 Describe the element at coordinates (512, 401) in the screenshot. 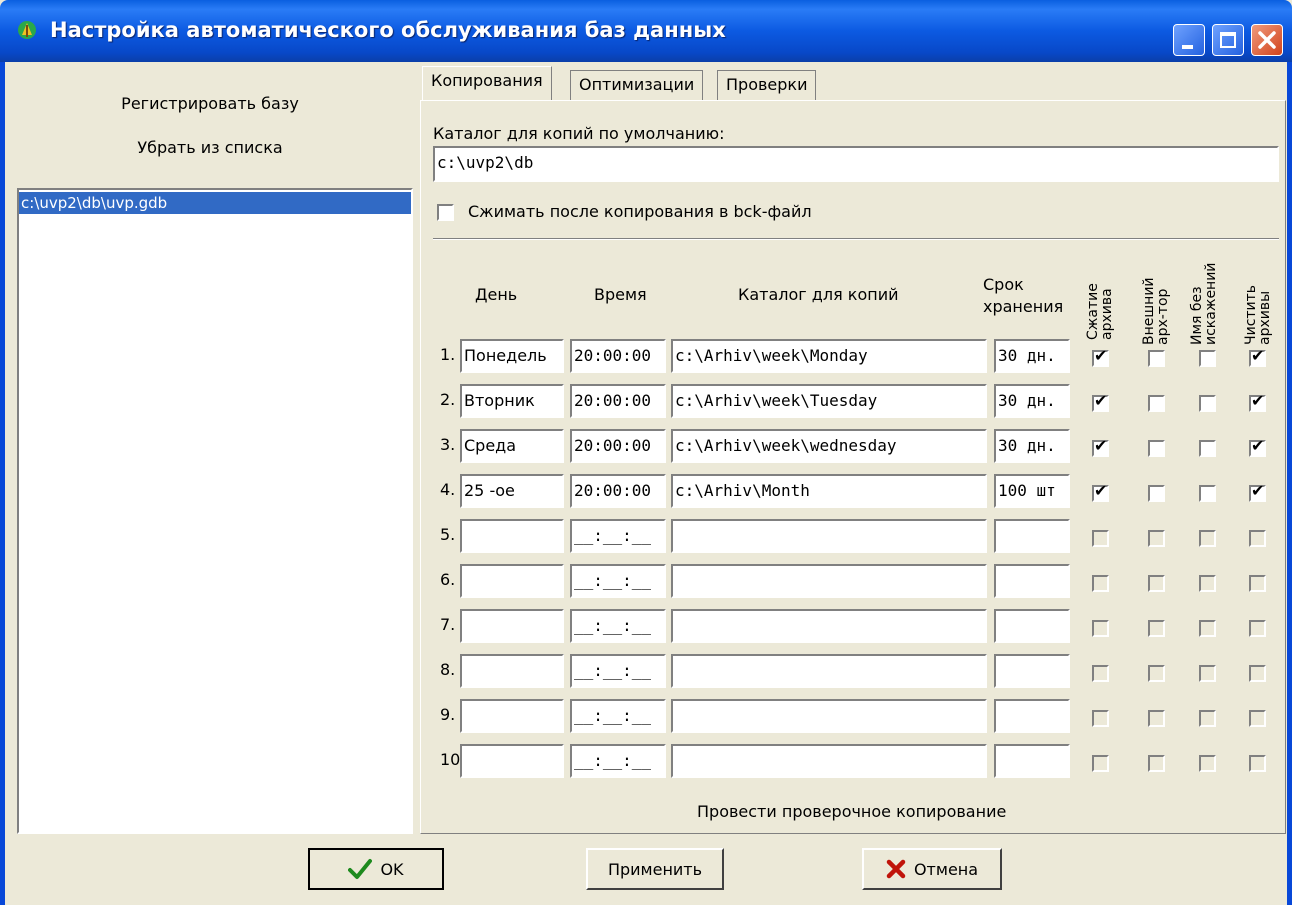

I see `day-input: Вторник` at that location.